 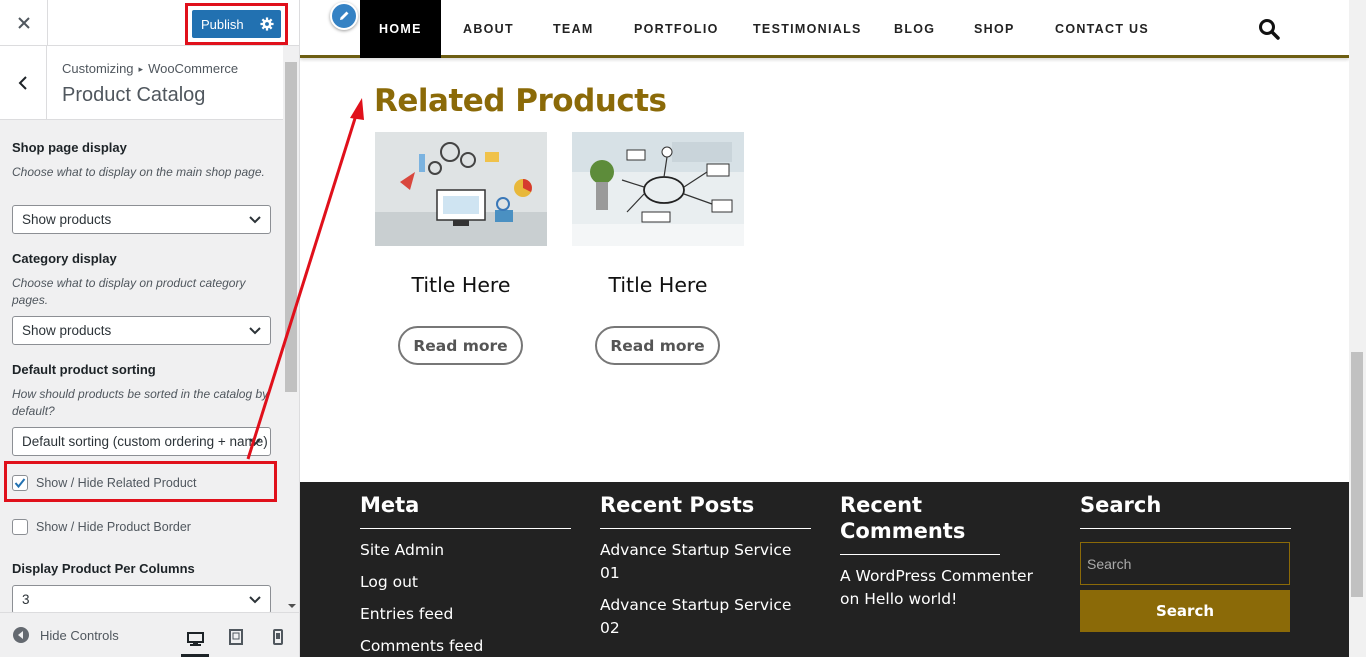 What do you see at coordinates (141, 330) in the screenshot?
I see `category-display-select: Show products` at bounding box center [141, 330].